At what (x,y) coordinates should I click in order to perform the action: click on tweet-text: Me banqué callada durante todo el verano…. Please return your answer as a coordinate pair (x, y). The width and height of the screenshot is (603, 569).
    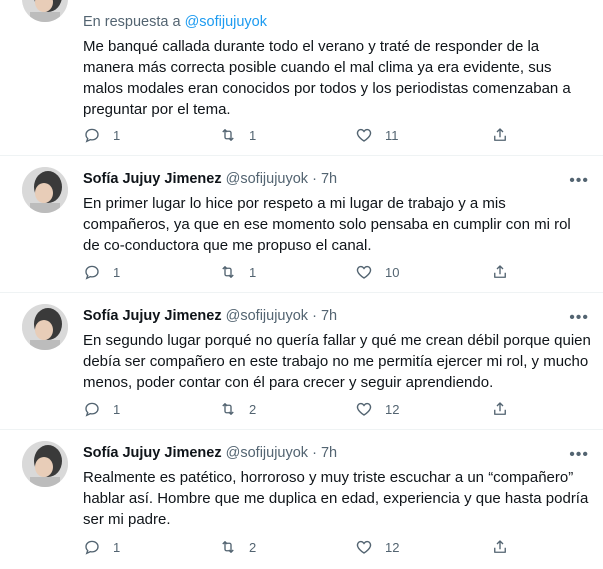
    Looking at the image, I should click on (327, 78).